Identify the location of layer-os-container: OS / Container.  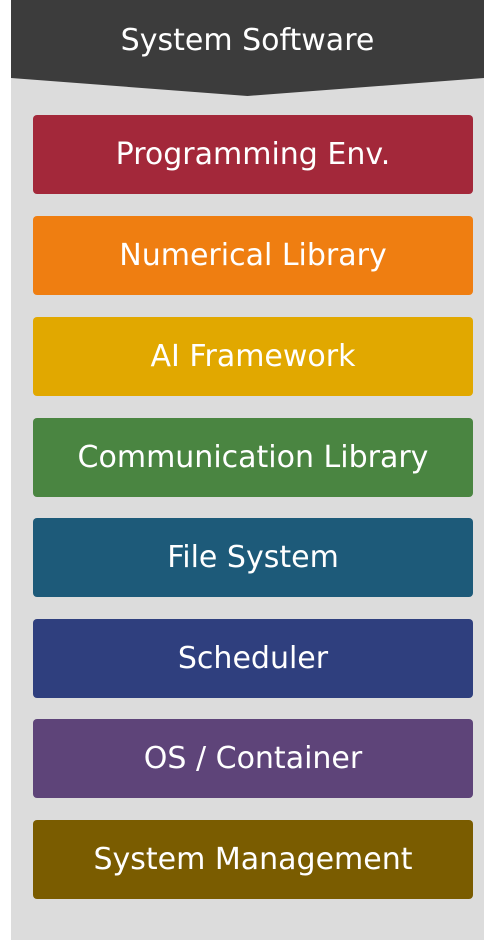
(253, 758).